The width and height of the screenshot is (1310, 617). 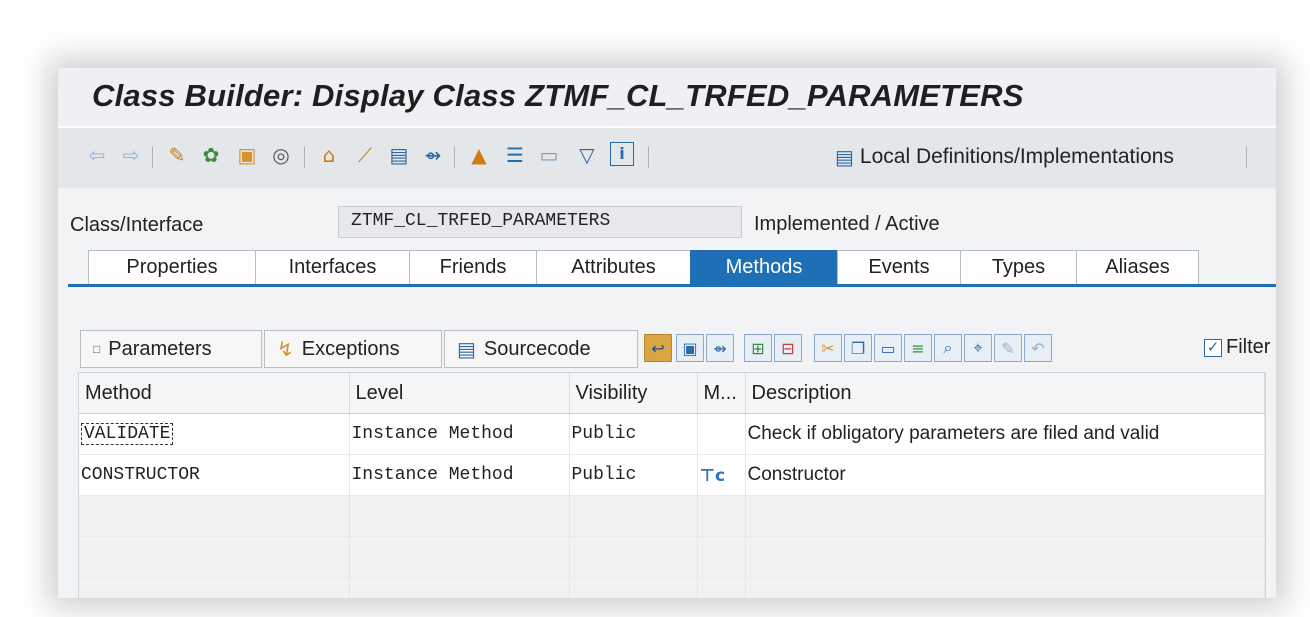 What do you see at coordinates (459, 393) in the screenshot?
I see `column-header-level: Level` at bounding box center [459, 393].